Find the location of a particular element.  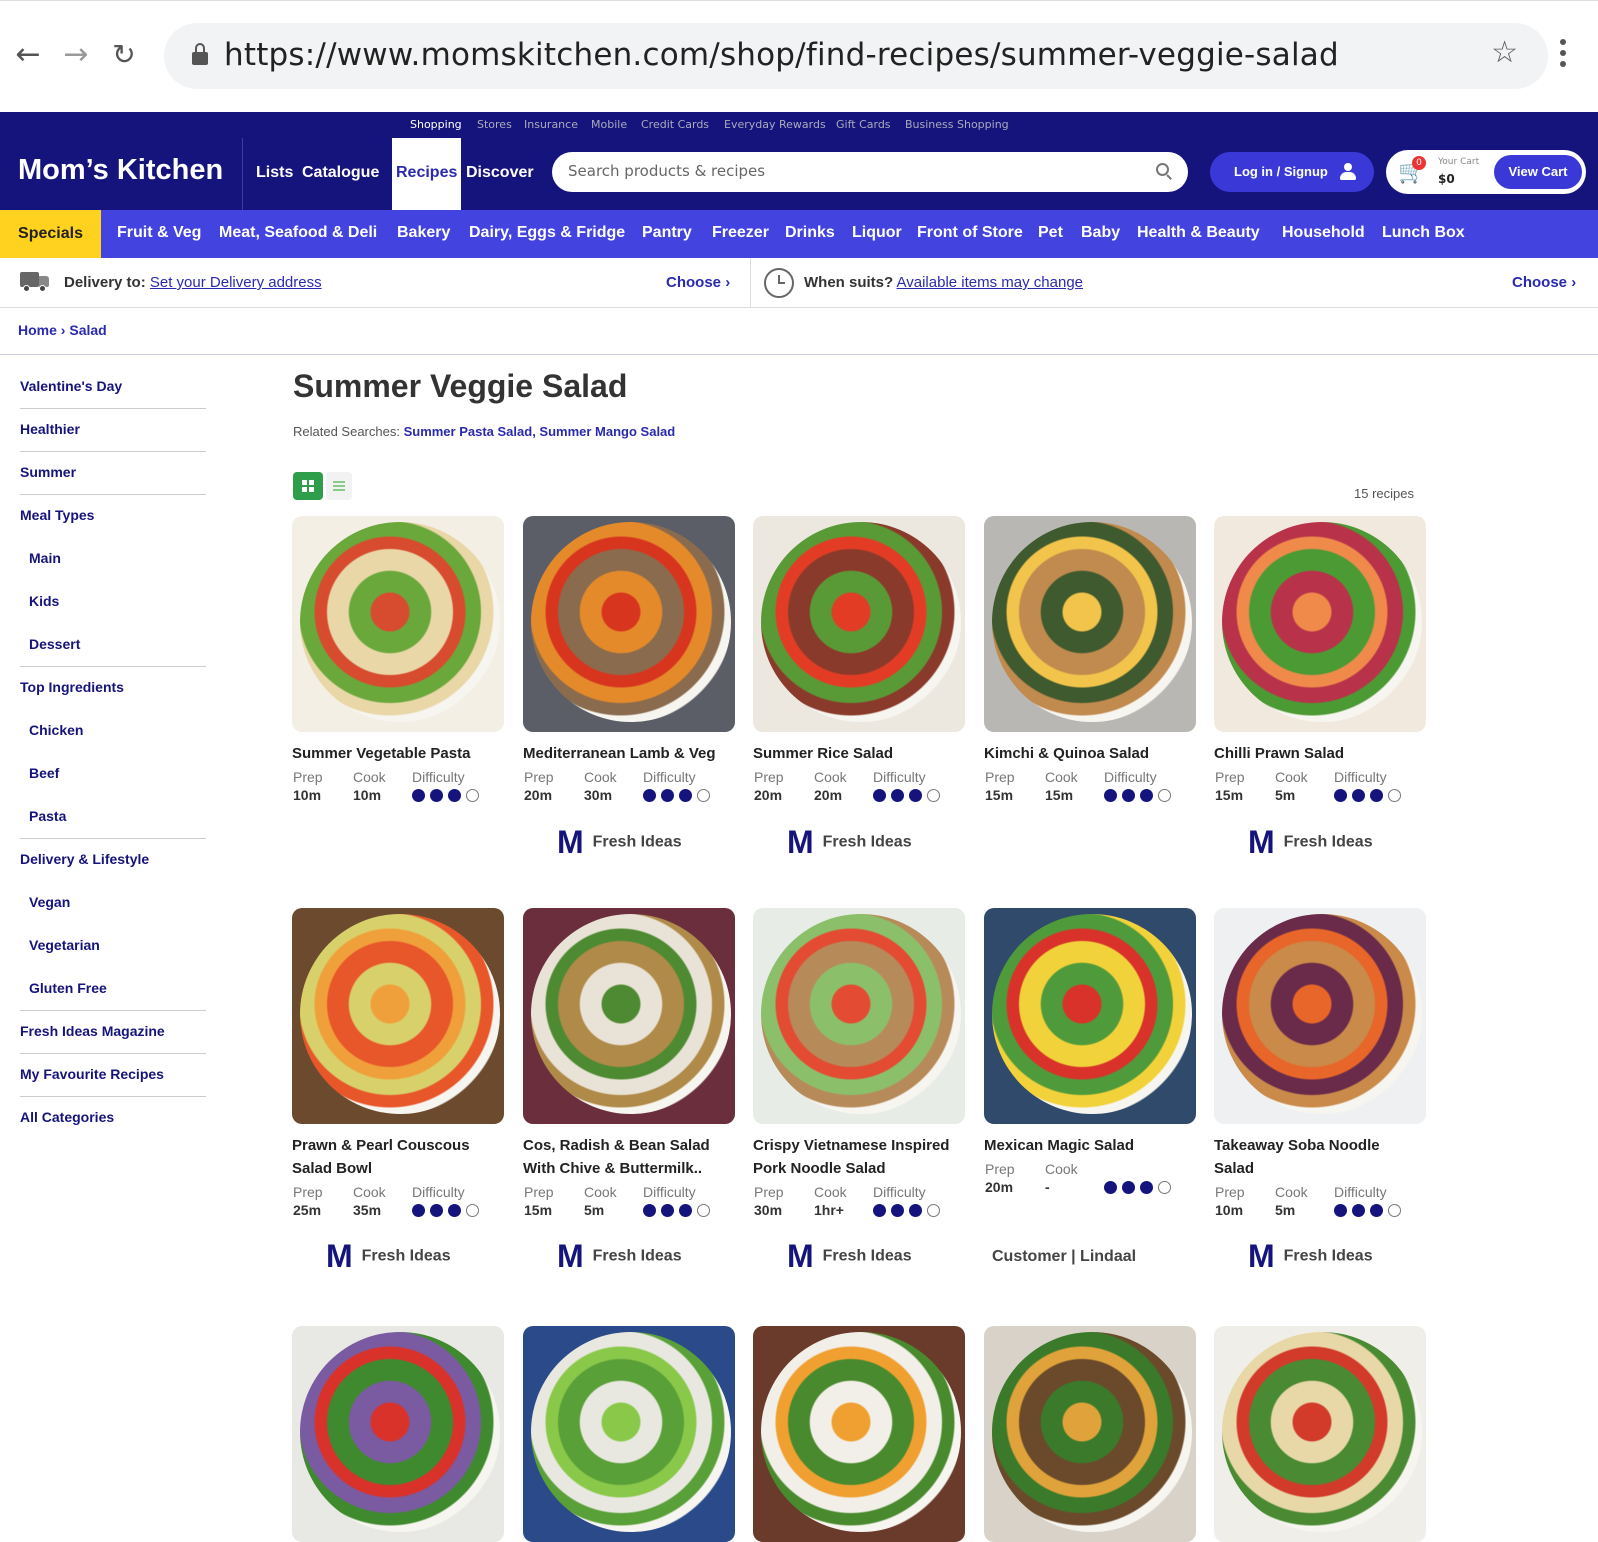

recipe-name: Kimchi & Quinoa Salad is located at coordinates (1090, 753).